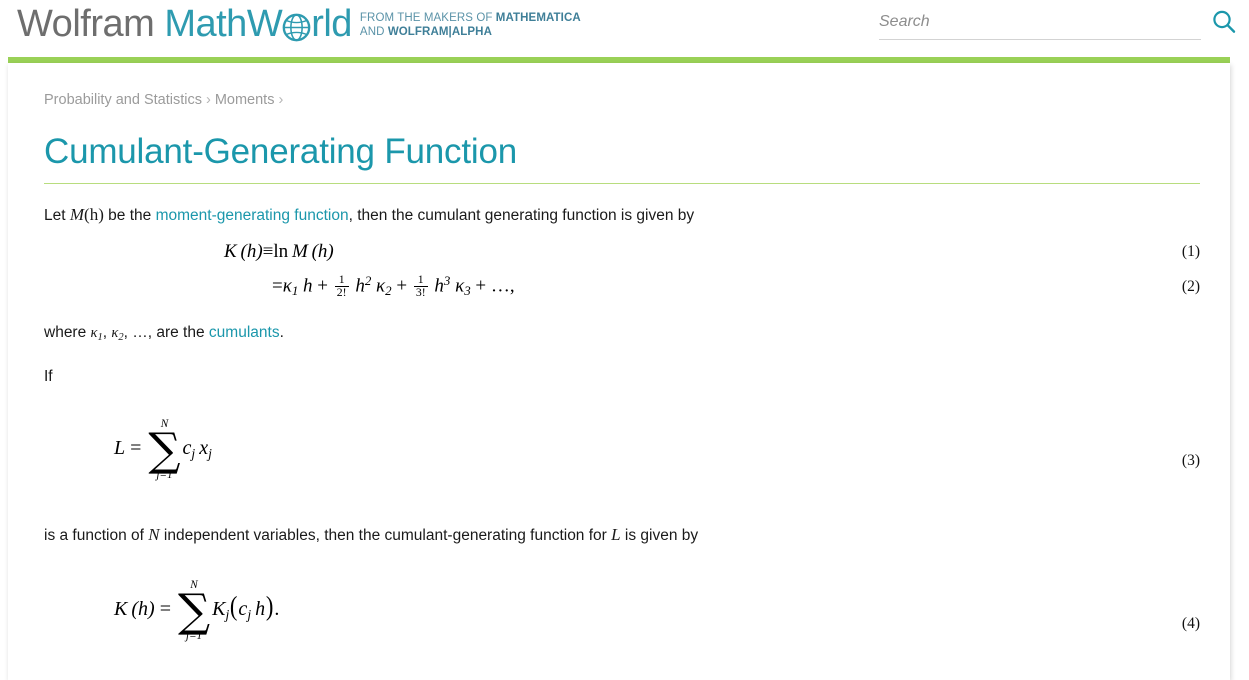  I want to click on equation-4-body: K (h) = N ∑ j=1 Kj(cj h)., so click(196, 610).